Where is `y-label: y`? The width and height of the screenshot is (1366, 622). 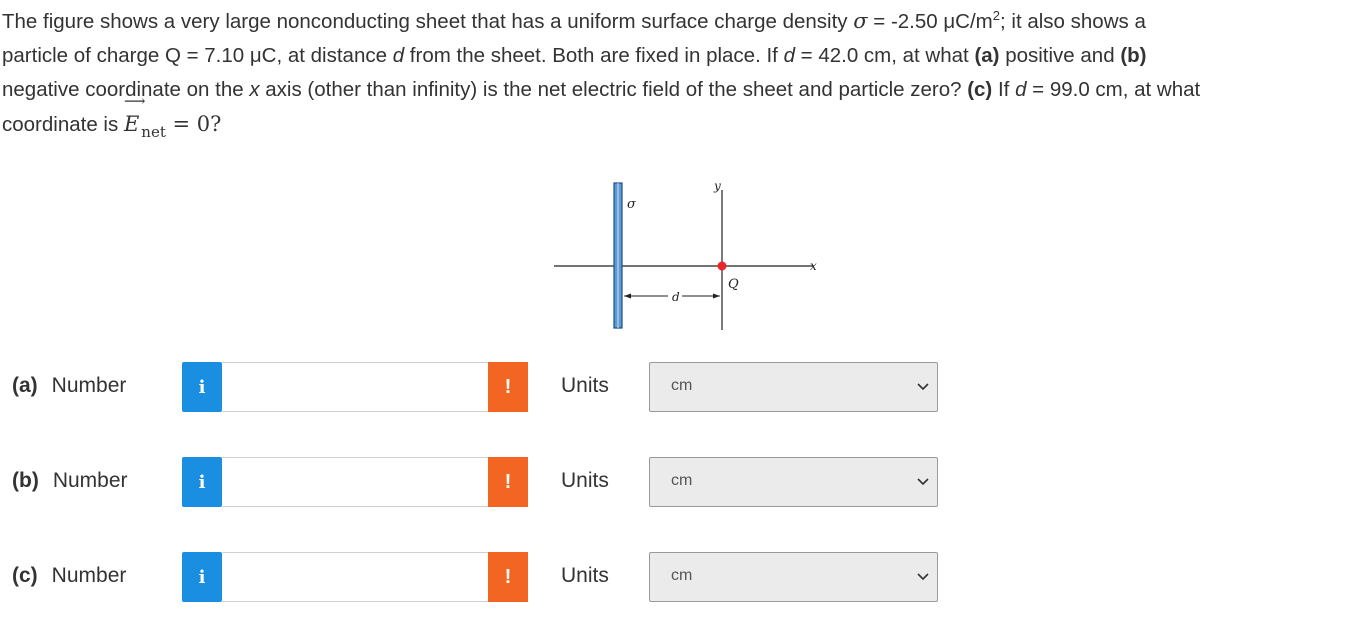
y-label: y is located at coordinates (717, 186).